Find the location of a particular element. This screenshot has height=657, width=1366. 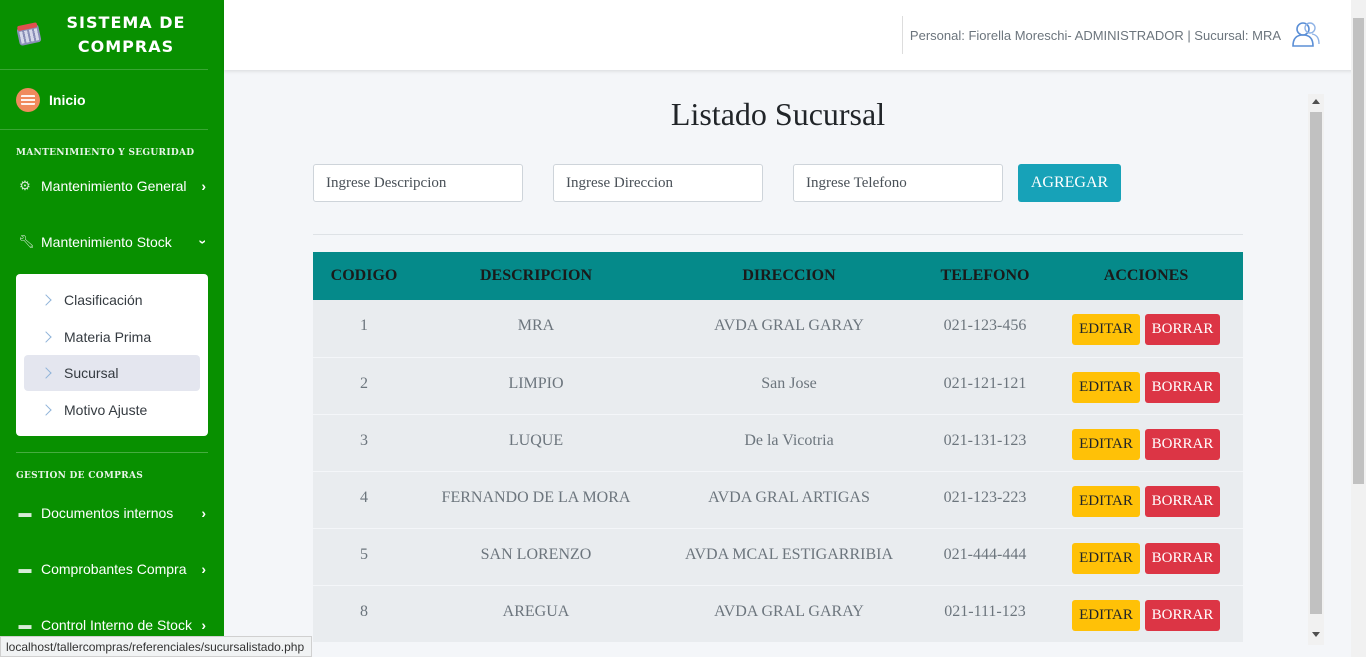

section-title-compras: GESTION DE COMPRAS is located at coordinates (80, 476).